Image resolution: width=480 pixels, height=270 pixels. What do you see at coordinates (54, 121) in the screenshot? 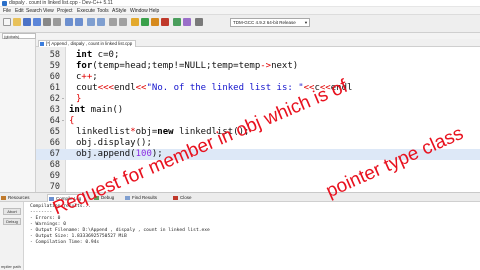
I see `line-number: 64` at bounding box center [54, 121].